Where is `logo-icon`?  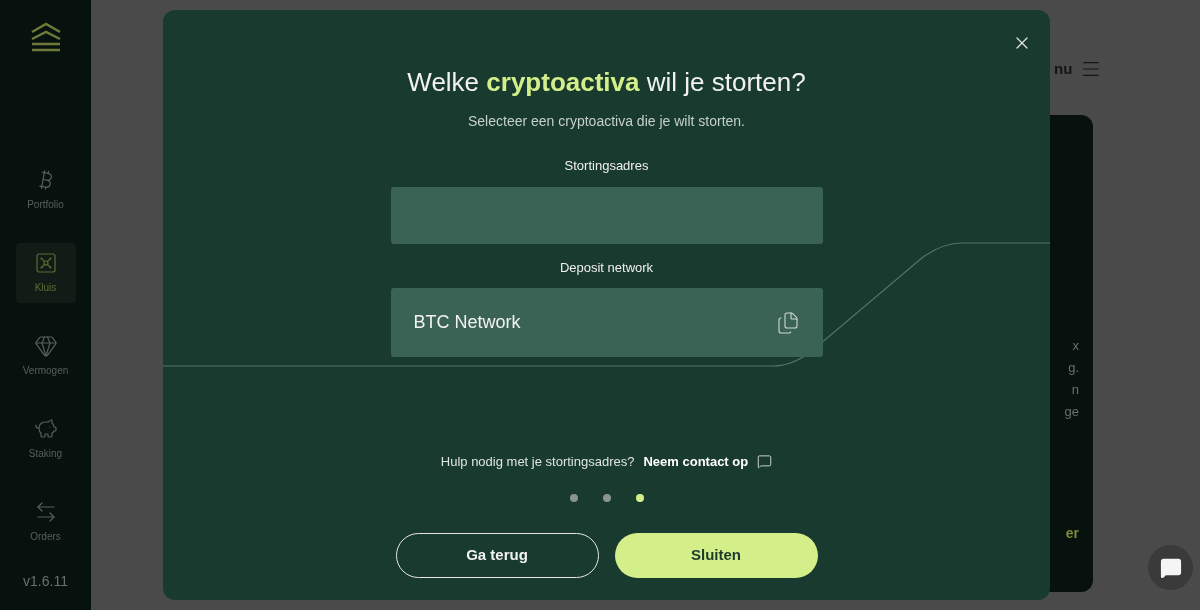 logo-icon is located at coordinates (45, 37).